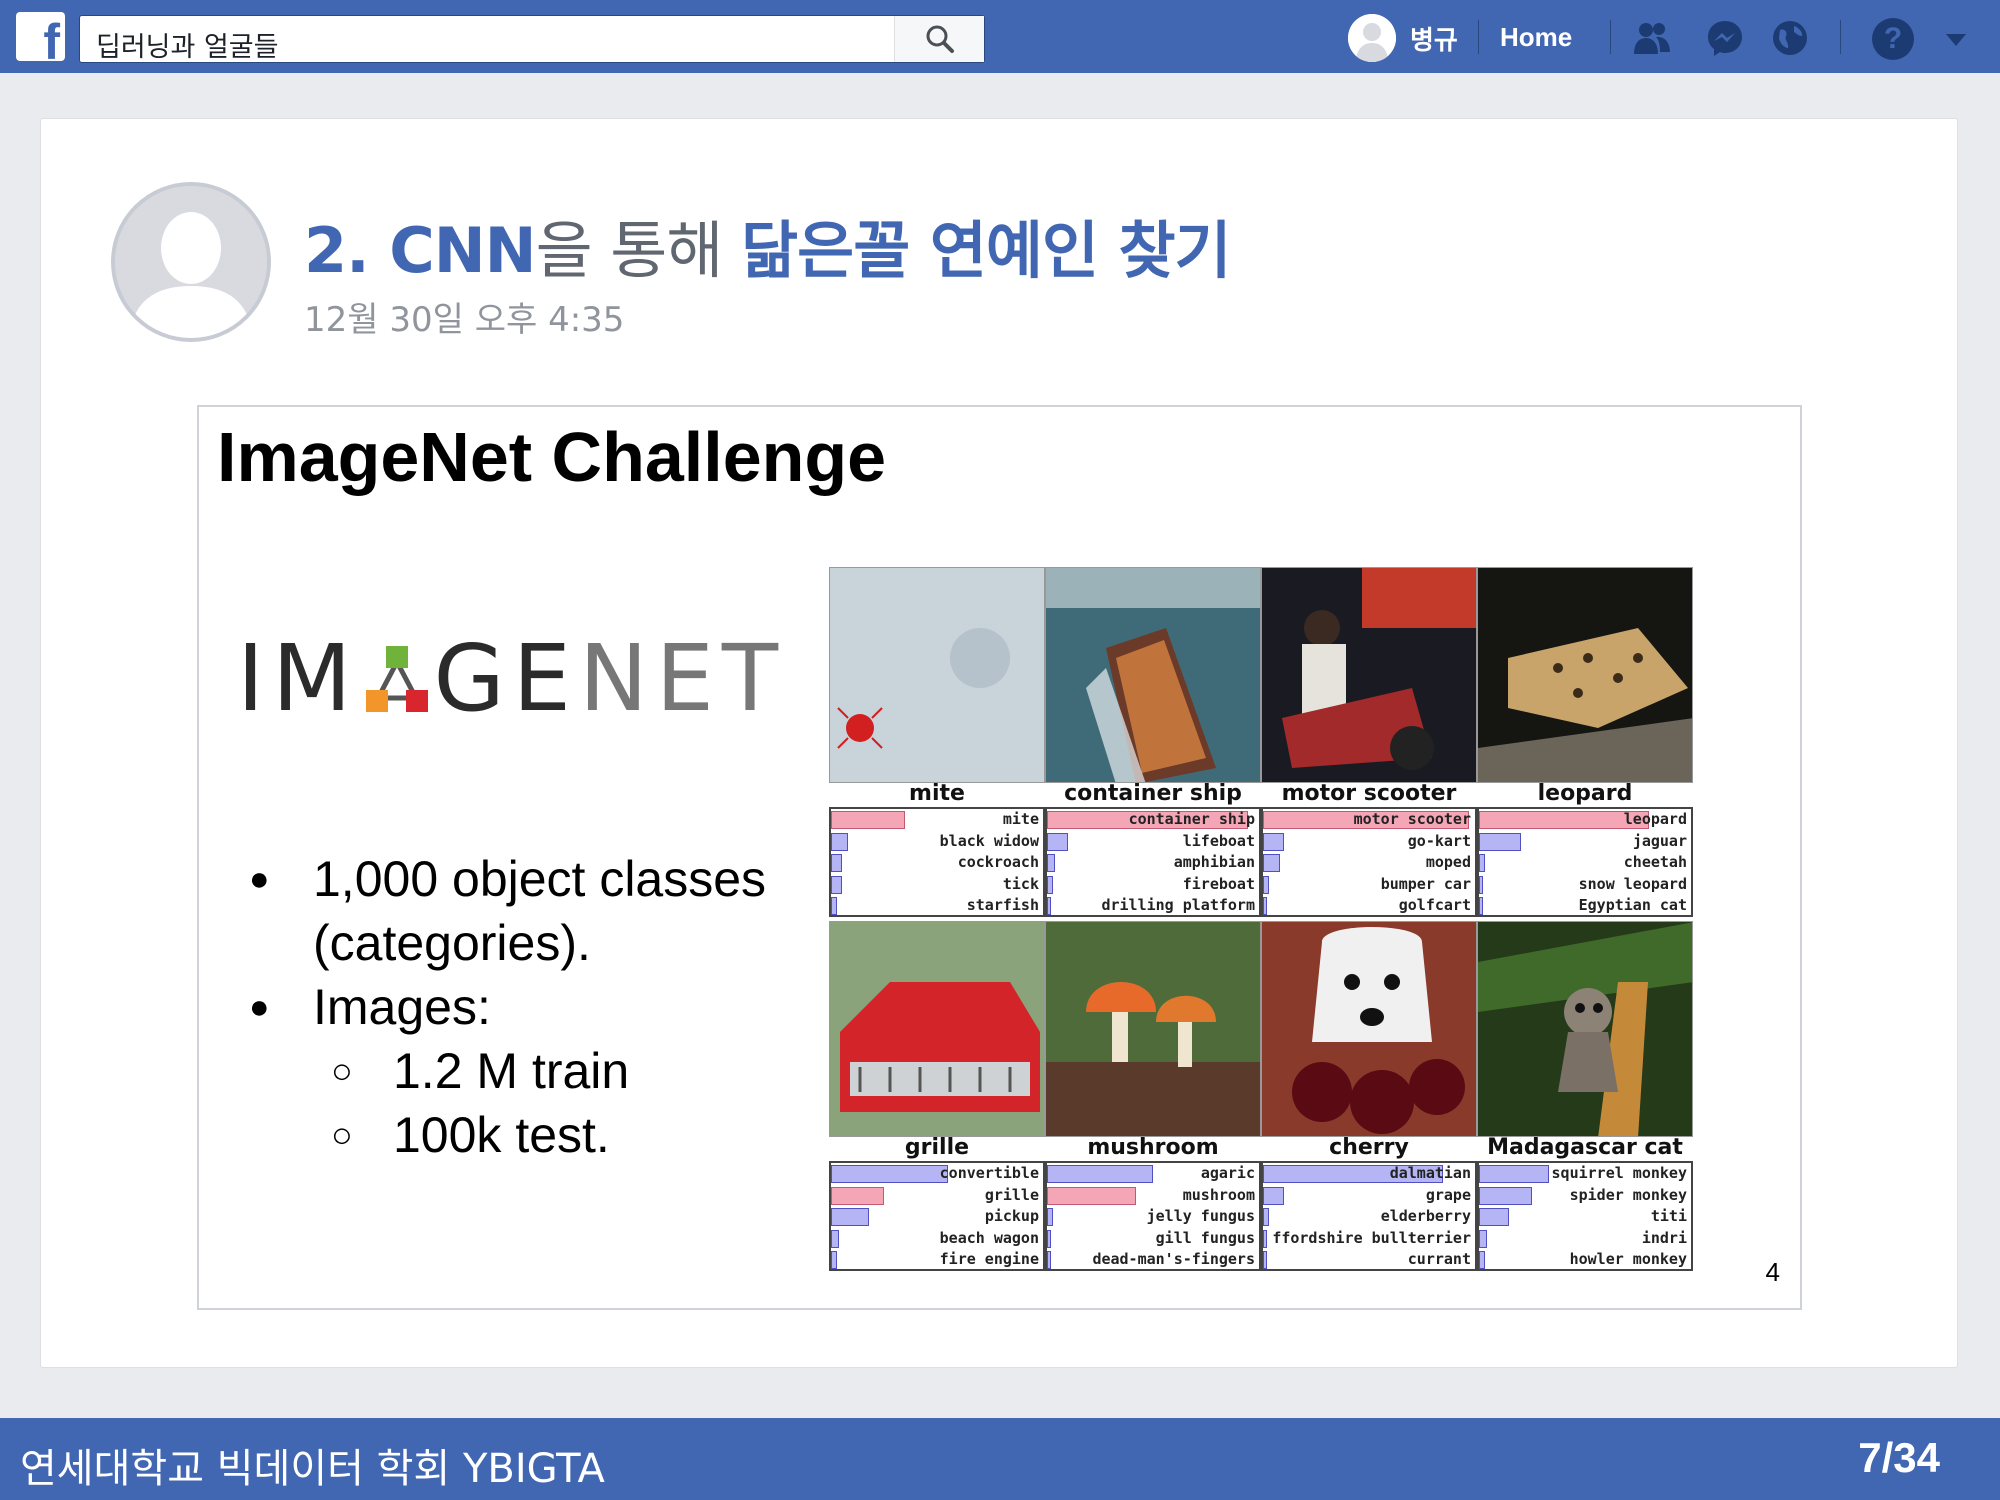 The width and height of the screenshot is (2000, 1500). Describe the element at coordinates (532, 39) in the screenshot. I see `search-box: 딥러닝과 얼굴들` at that location.